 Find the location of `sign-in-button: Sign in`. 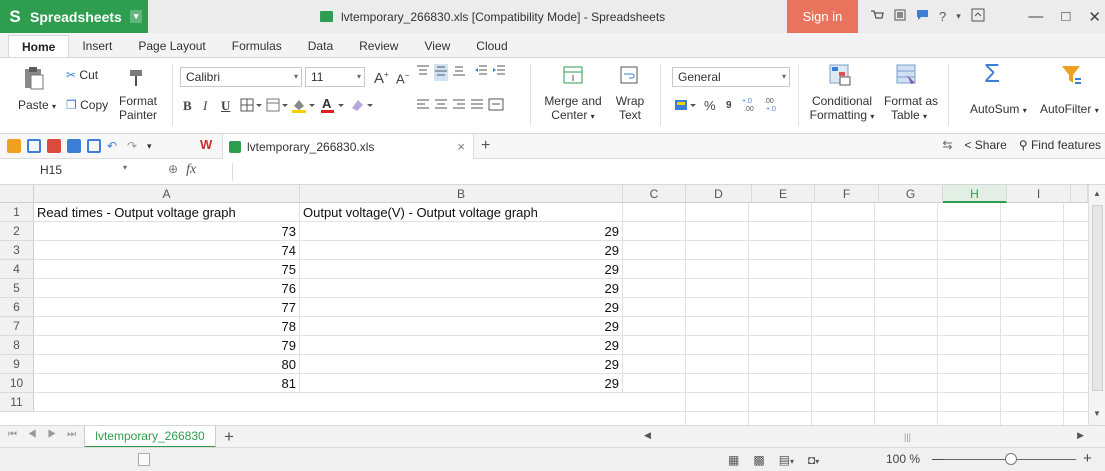

sign-in-button: Sign in is located at coordinates (822, 16).